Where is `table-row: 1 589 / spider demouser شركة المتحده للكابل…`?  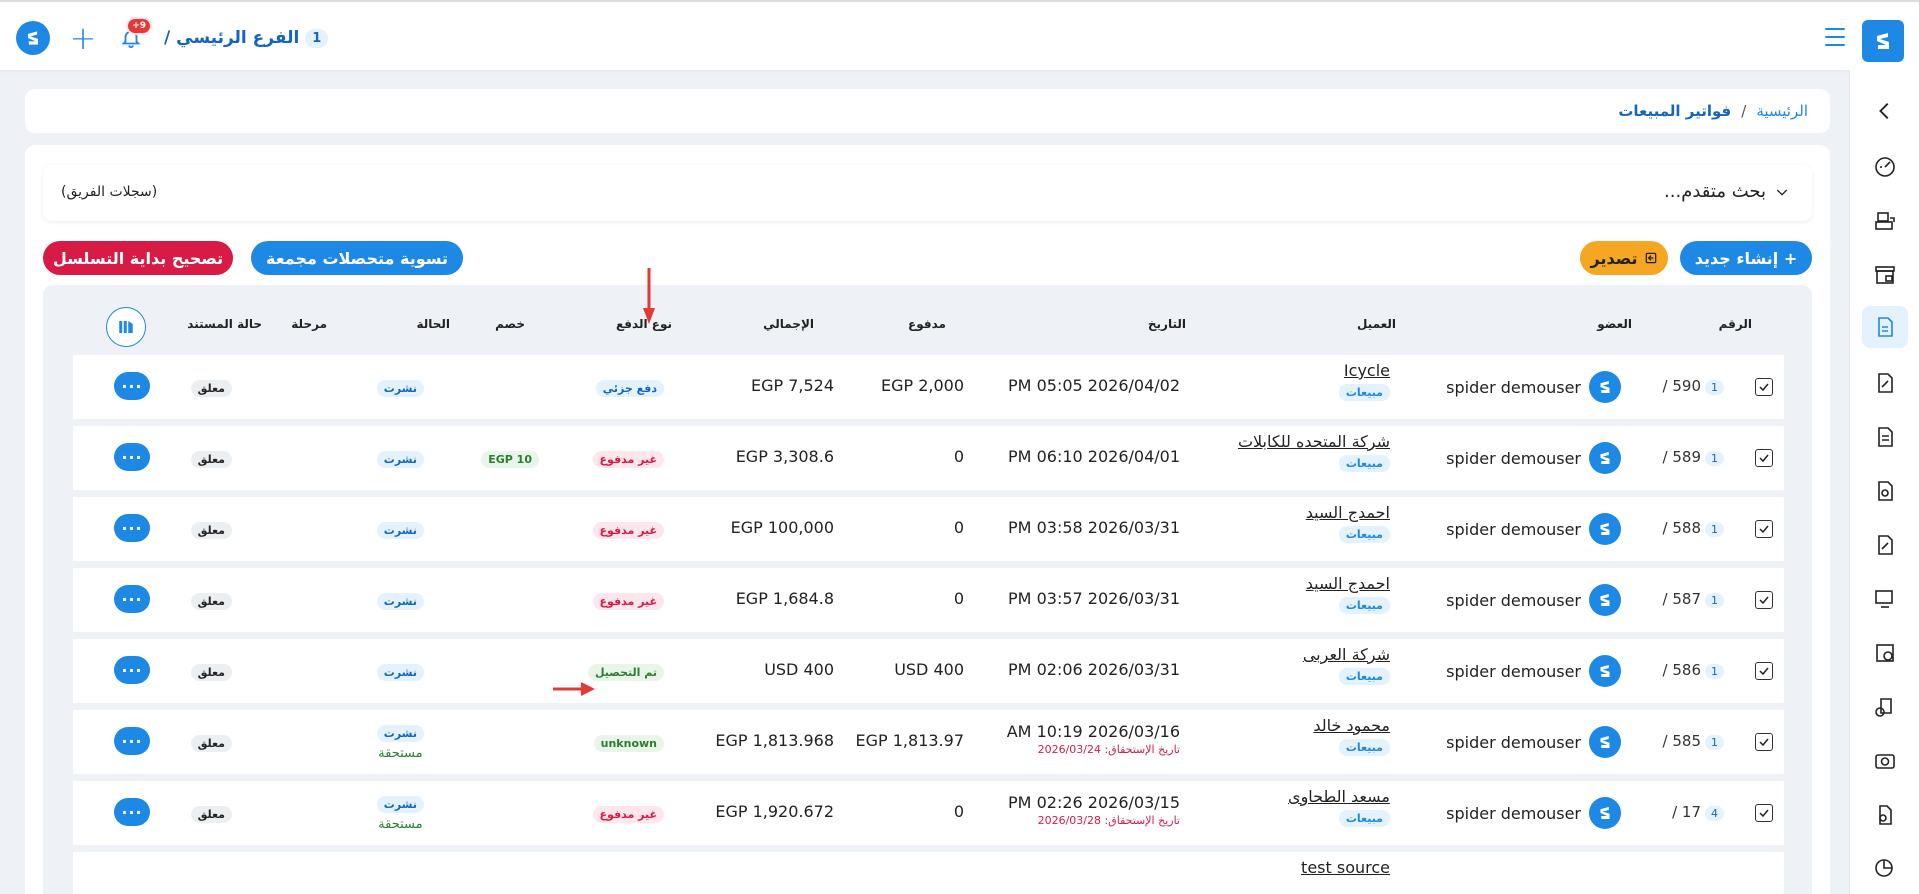
table-row: 1 589 / spider demouser شركة المتحده للكابل… is located at coordinates (928, 458).